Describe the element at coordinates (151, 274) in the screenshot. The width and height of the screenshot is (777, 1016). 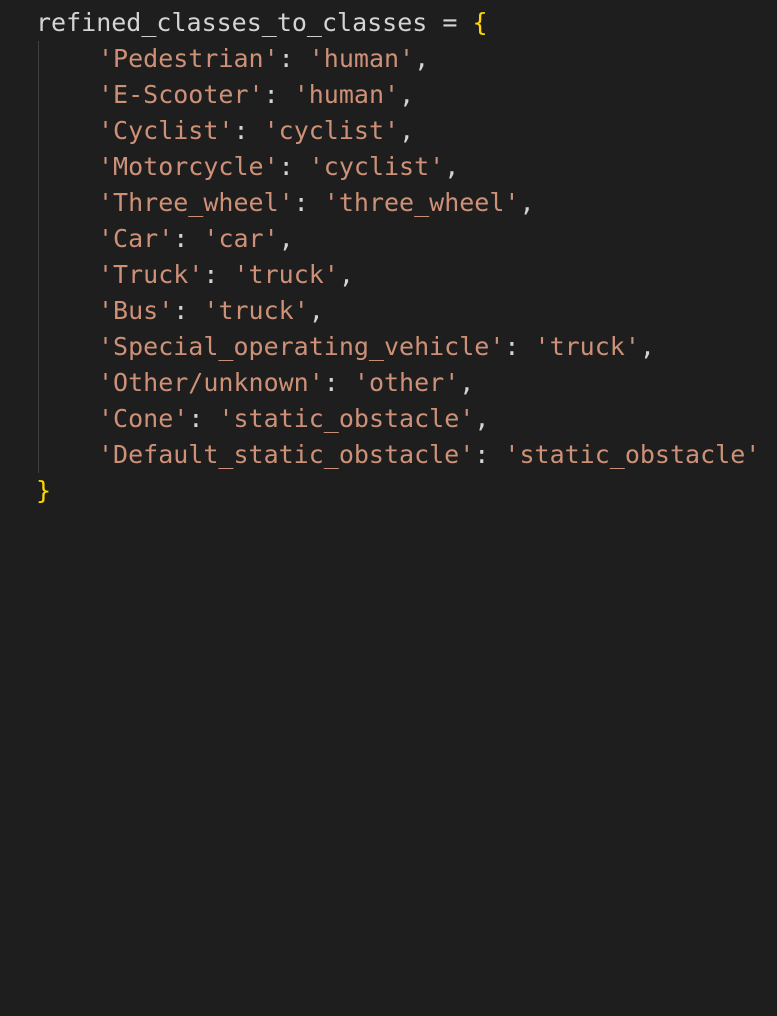
I see `dict-key: 'Truck'` at that location.